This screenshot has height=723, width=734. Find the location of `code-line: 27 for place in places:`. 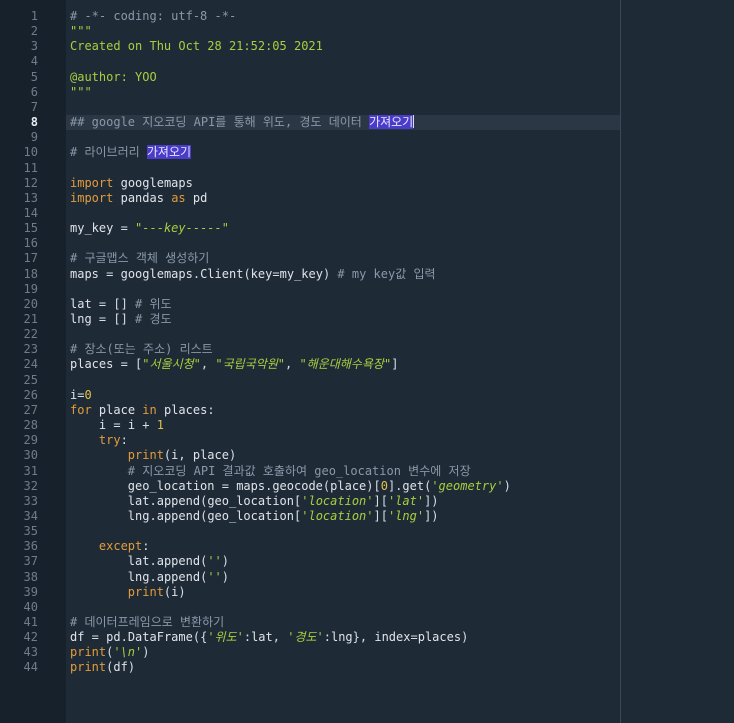

code-line: 27 for place in places: is located at coordinates (367, 410).